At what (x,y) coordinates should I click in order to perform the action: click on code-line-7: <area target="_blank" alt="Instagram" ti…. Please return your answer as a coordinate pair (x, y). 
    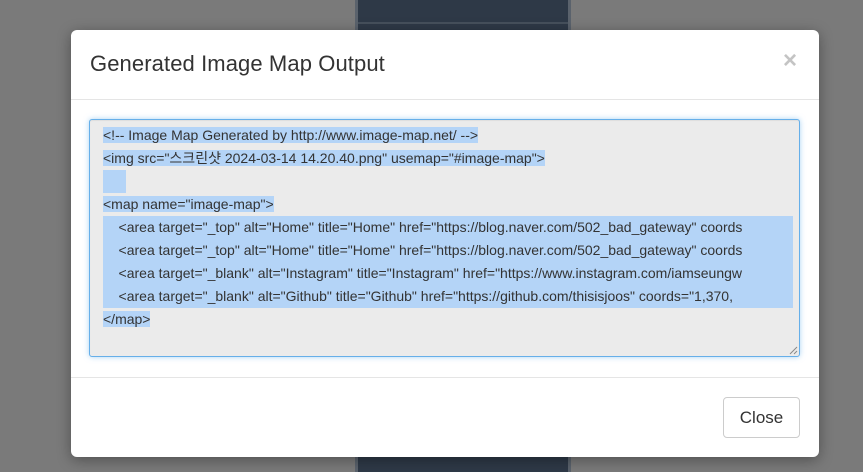
    Looking at the image, I should click on (448, 273).